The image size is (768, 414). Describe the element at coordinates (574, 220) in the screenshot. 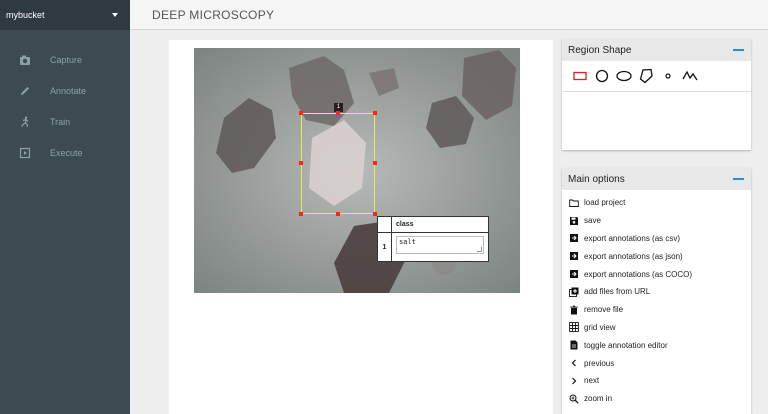

I see `floppy-icon` at that location.